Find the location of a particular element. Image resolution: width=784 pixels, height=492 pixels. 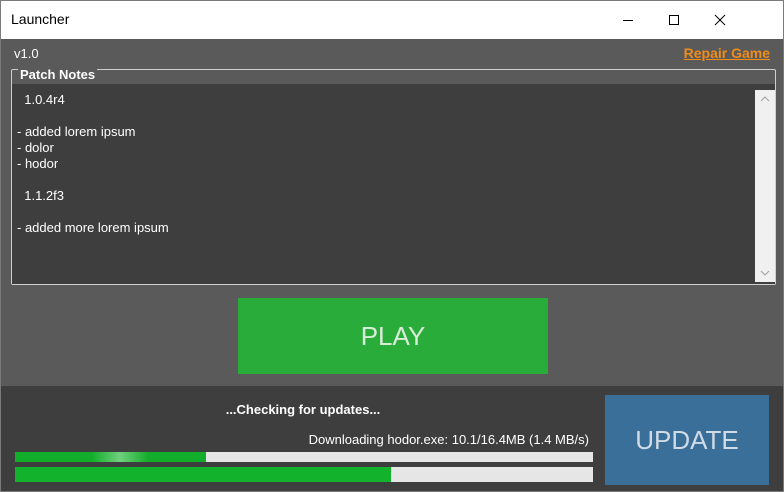

title-bar: Launcher is located at coordinates (392, 20).